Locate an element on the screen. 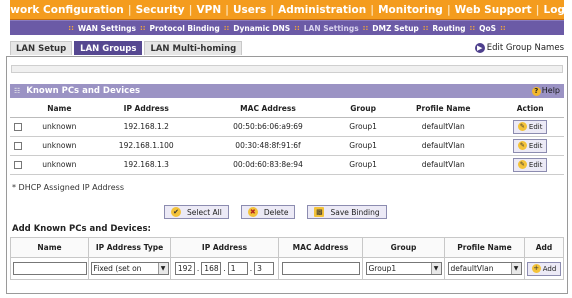  table-actions: ✔ Select All ✖ Delete ▩ Save Binding is located at coordinates (281, 212).